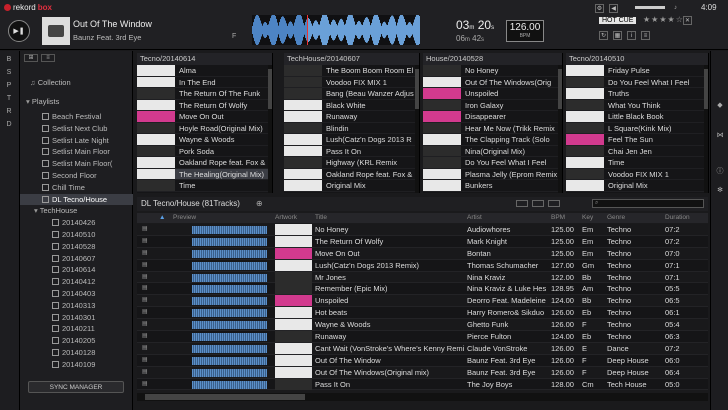 Image resolution: width=728 pixels, height=410 pixels. Describe the element at coordinates (554, 203) in the screenshot. I see `column-button` at that location.